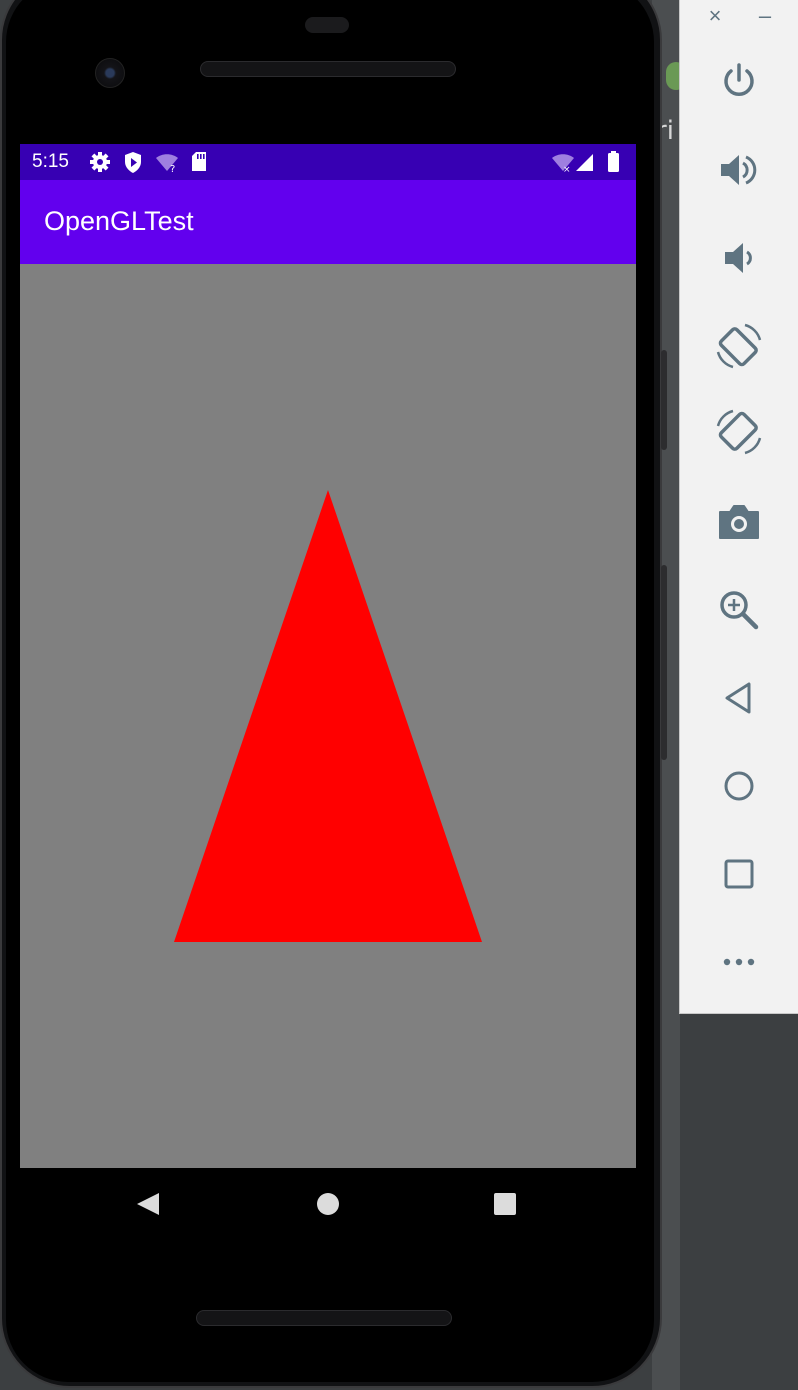  What do you see at coordinates (328, 222) in the screenshot?
I see `app-bar: OpenGLTest` at bounding box center [328, 222].